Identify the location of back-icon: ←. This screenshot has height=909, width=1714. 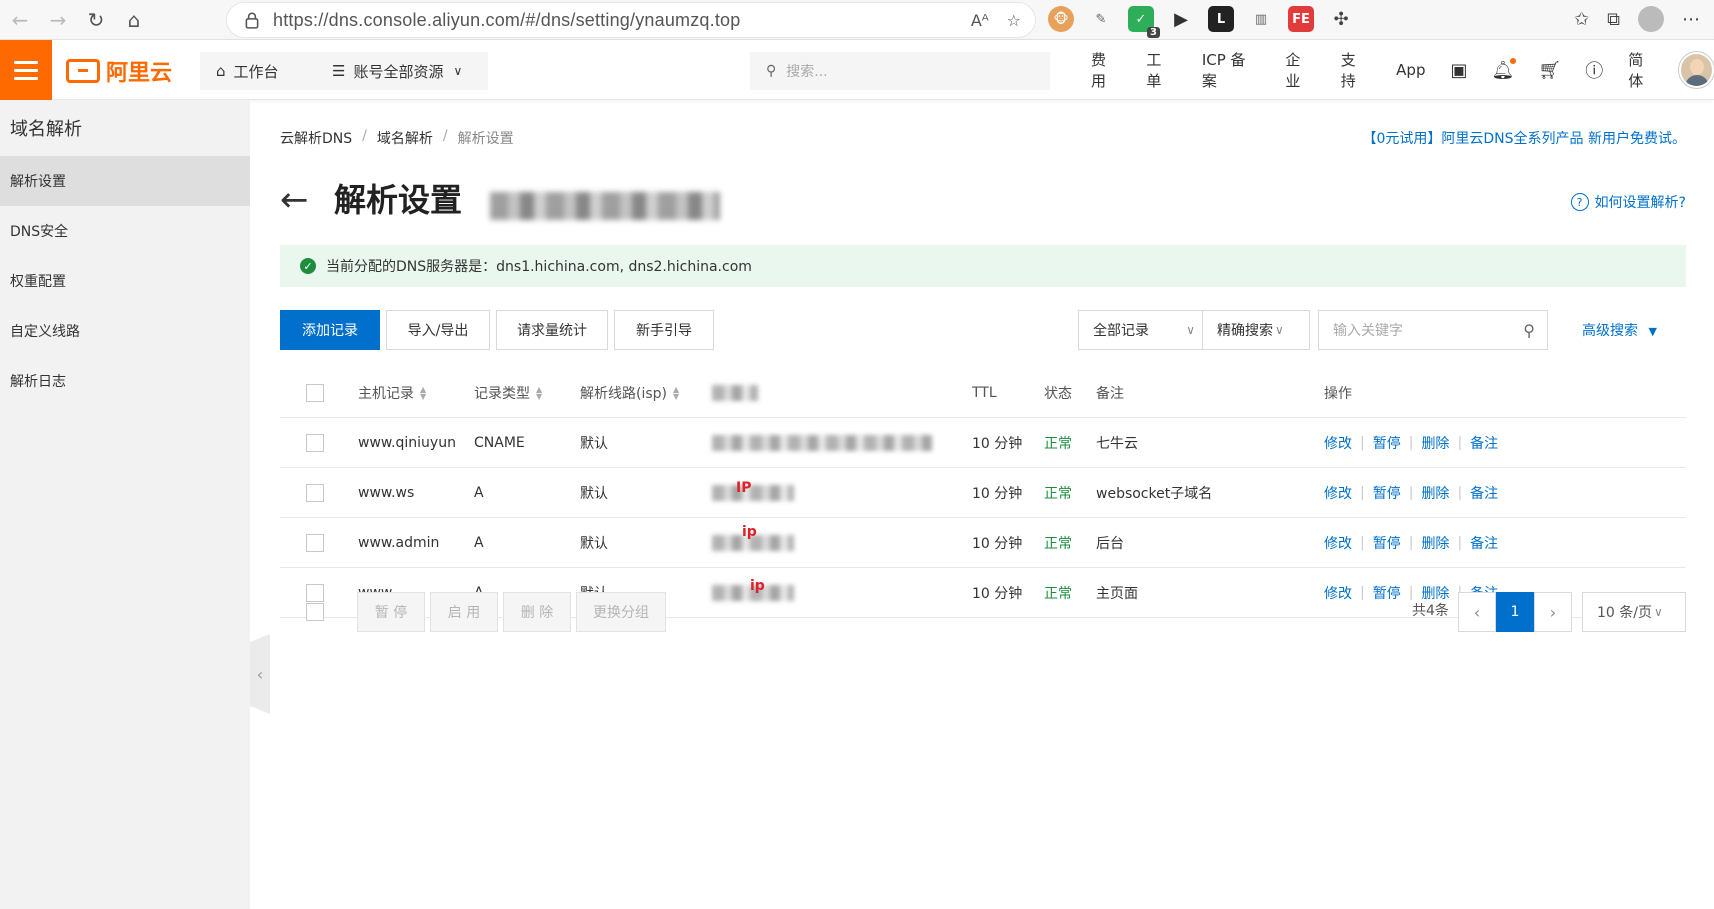
(20, 20).